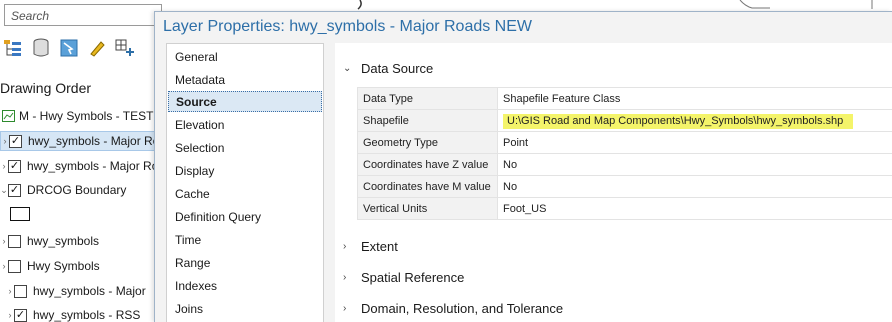 The width and height of the screenshot is (892, 322). What do you see at coordinates (427, 120) in the screenshot?
I see `property-key: Shapefile` at bounding box center [427, 120].